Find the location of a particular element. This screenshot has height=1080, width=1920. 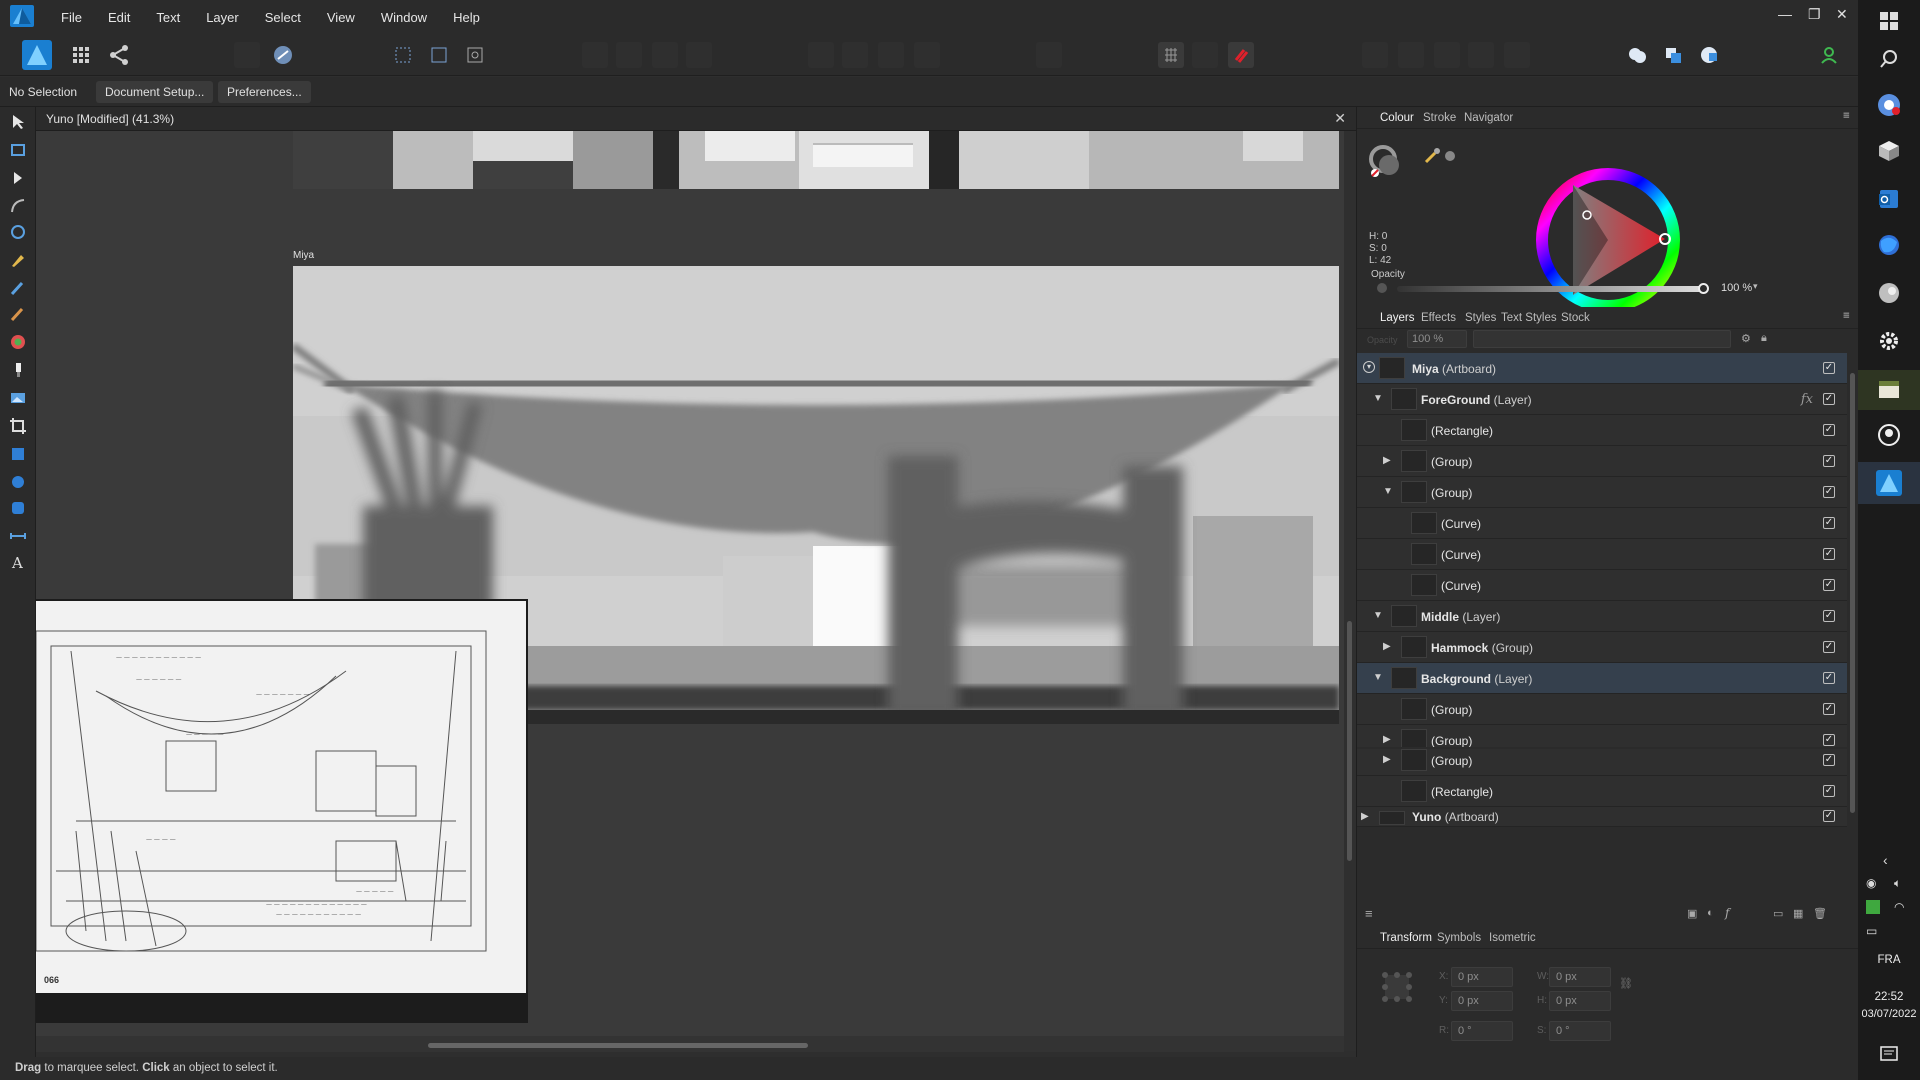

layer-opacity-field: 100 % is located at coordinates (1437, 339).